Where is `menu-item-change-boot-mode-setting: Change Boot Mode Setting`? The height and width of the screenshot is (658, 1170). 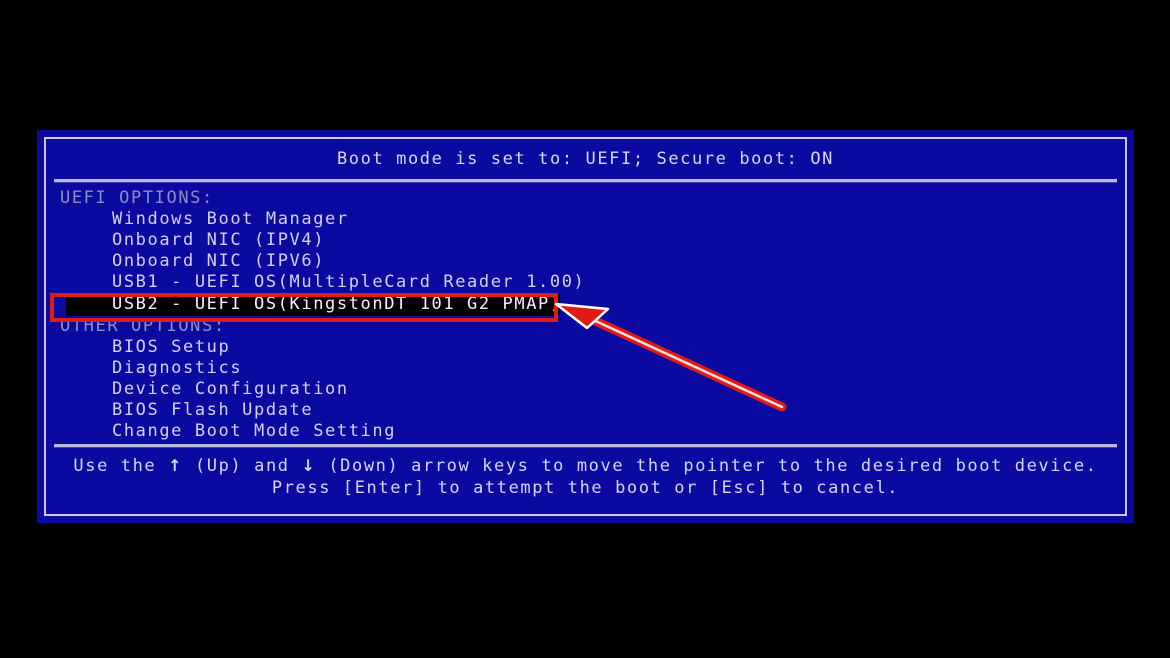 menu-item-change-boot-mode-setting: Change Boot Mode Setting is located at coordinates (585, 431).